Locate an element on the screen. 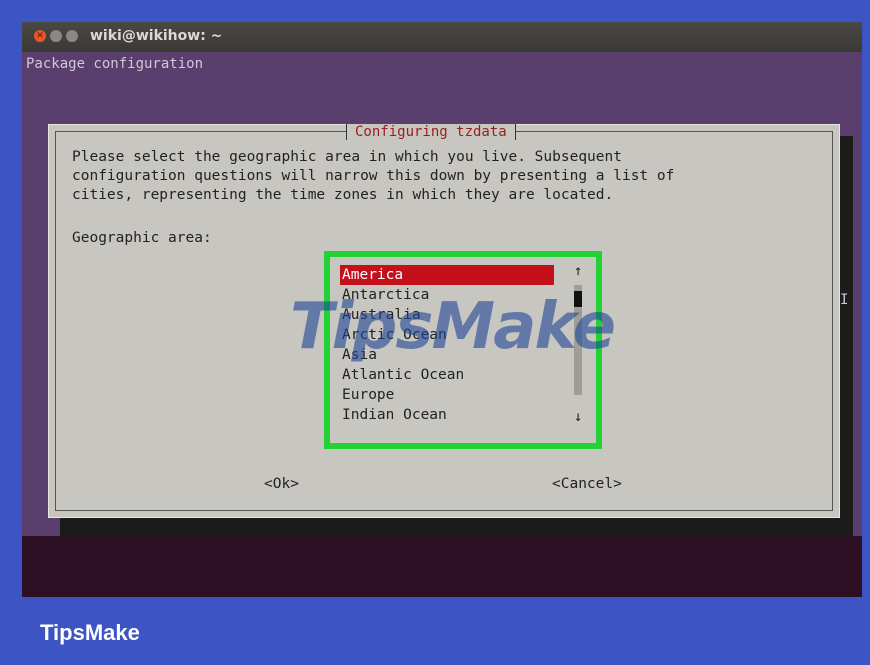 Image resolution: width=870 pixels, height=665 pixels. text-cursor-icon: I is located at coordinates (844, 300).